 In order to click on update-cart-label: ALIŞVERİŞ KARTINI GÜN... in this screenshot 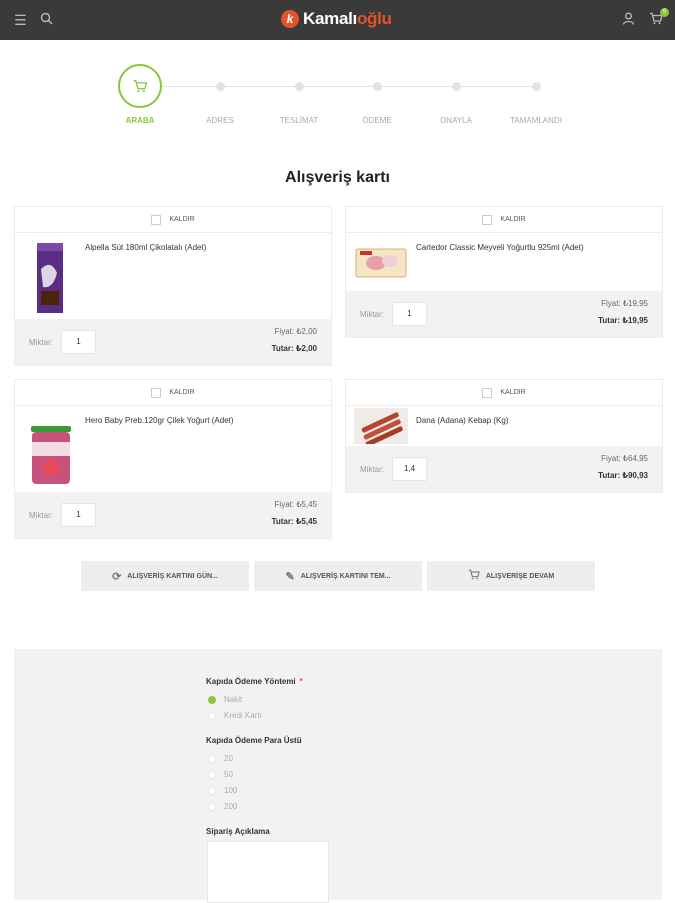, I will do `click(172, 576)`.